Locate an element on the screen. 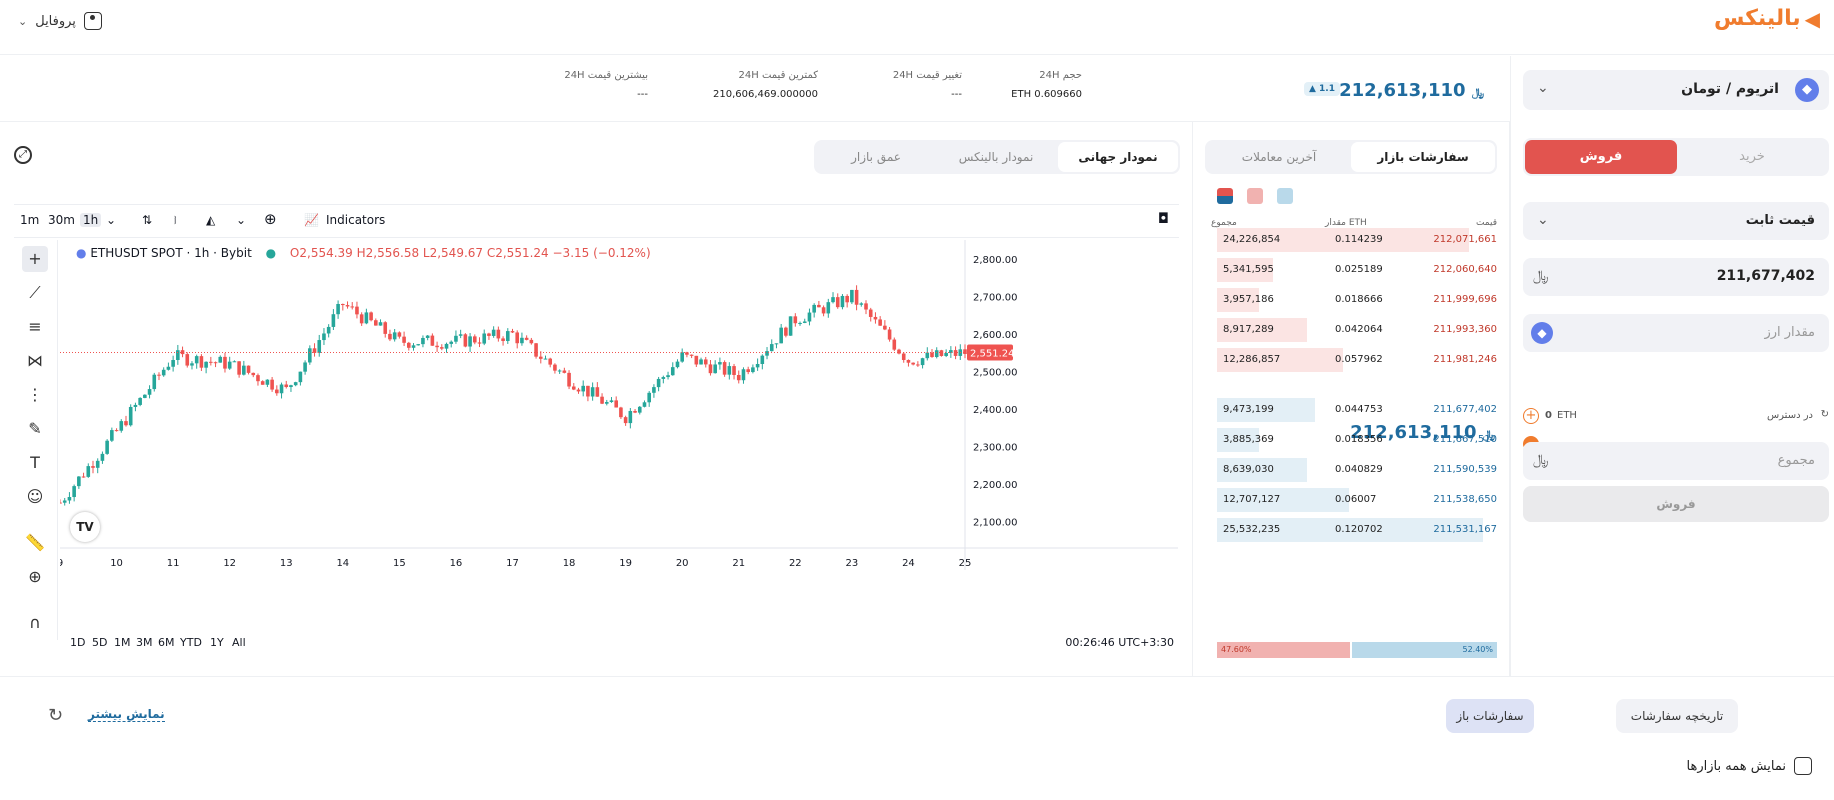 Image resolution: width=1834 pixels, height=800 pixels. tab-market-orders: سفارشات بازار is located at coordinates (1423, 157).